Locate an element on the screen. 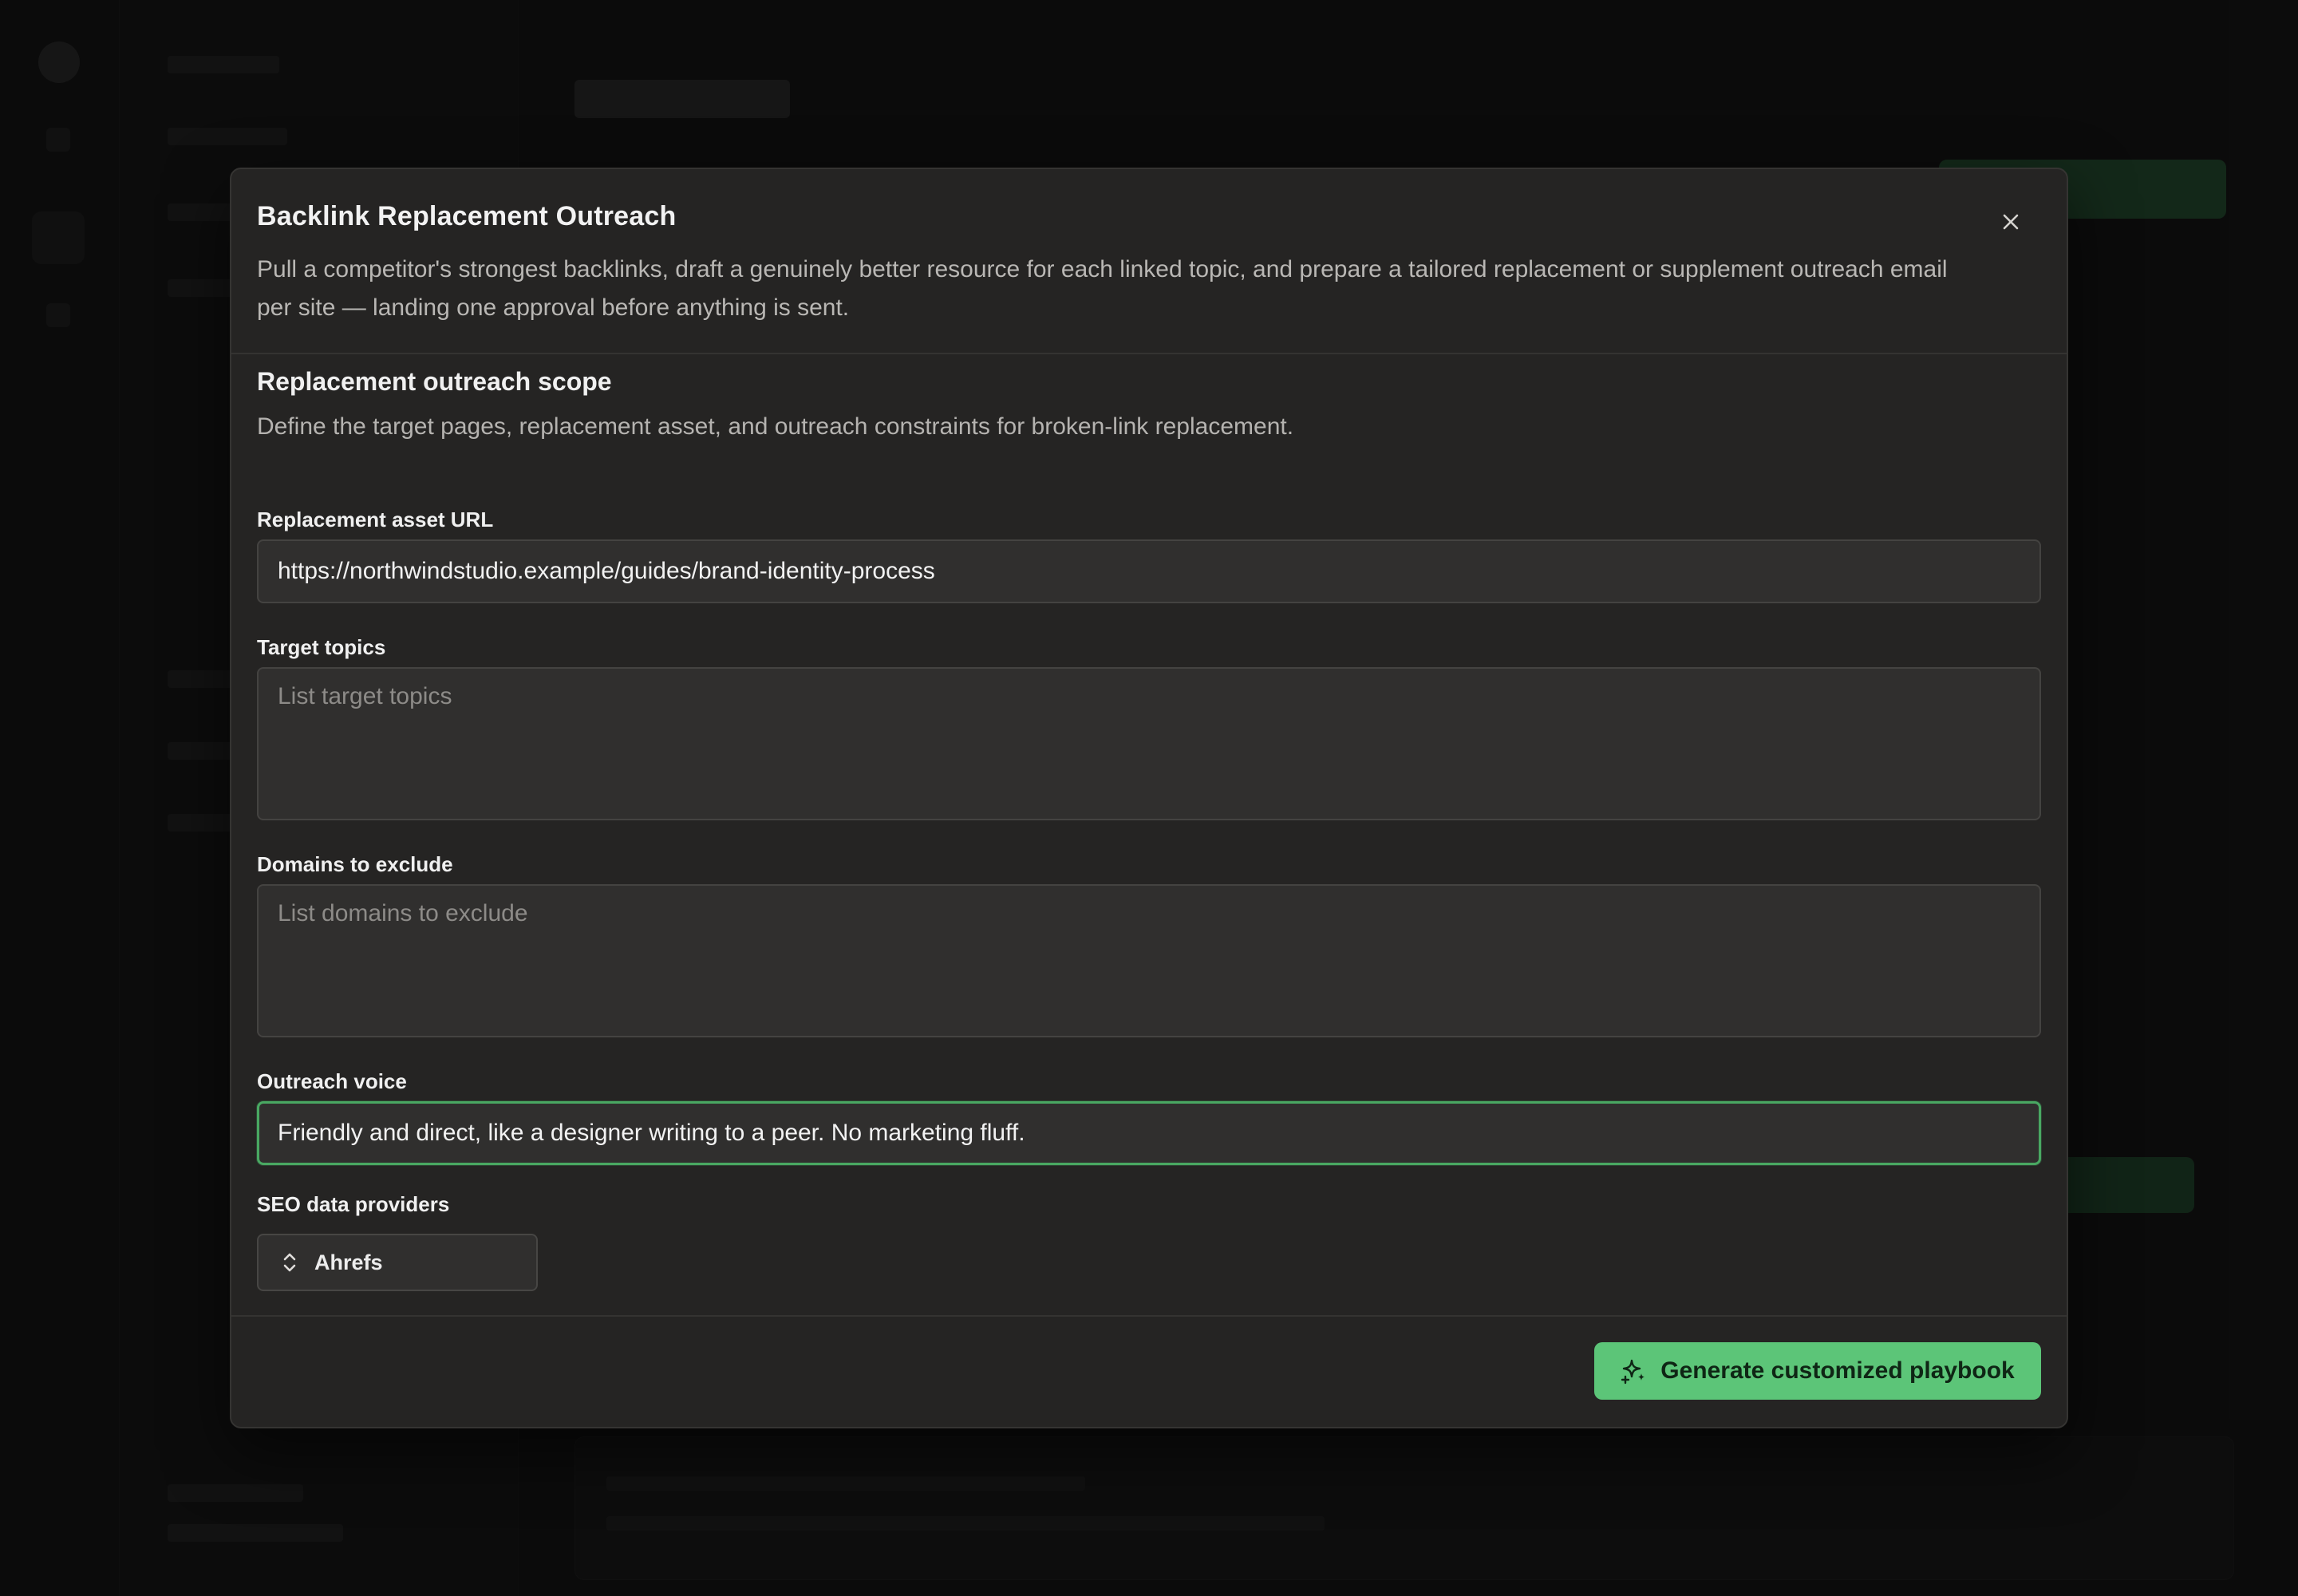 The height and width of the screenshot is (1596, 2298). close-button is located at coordinates (2011, 221).